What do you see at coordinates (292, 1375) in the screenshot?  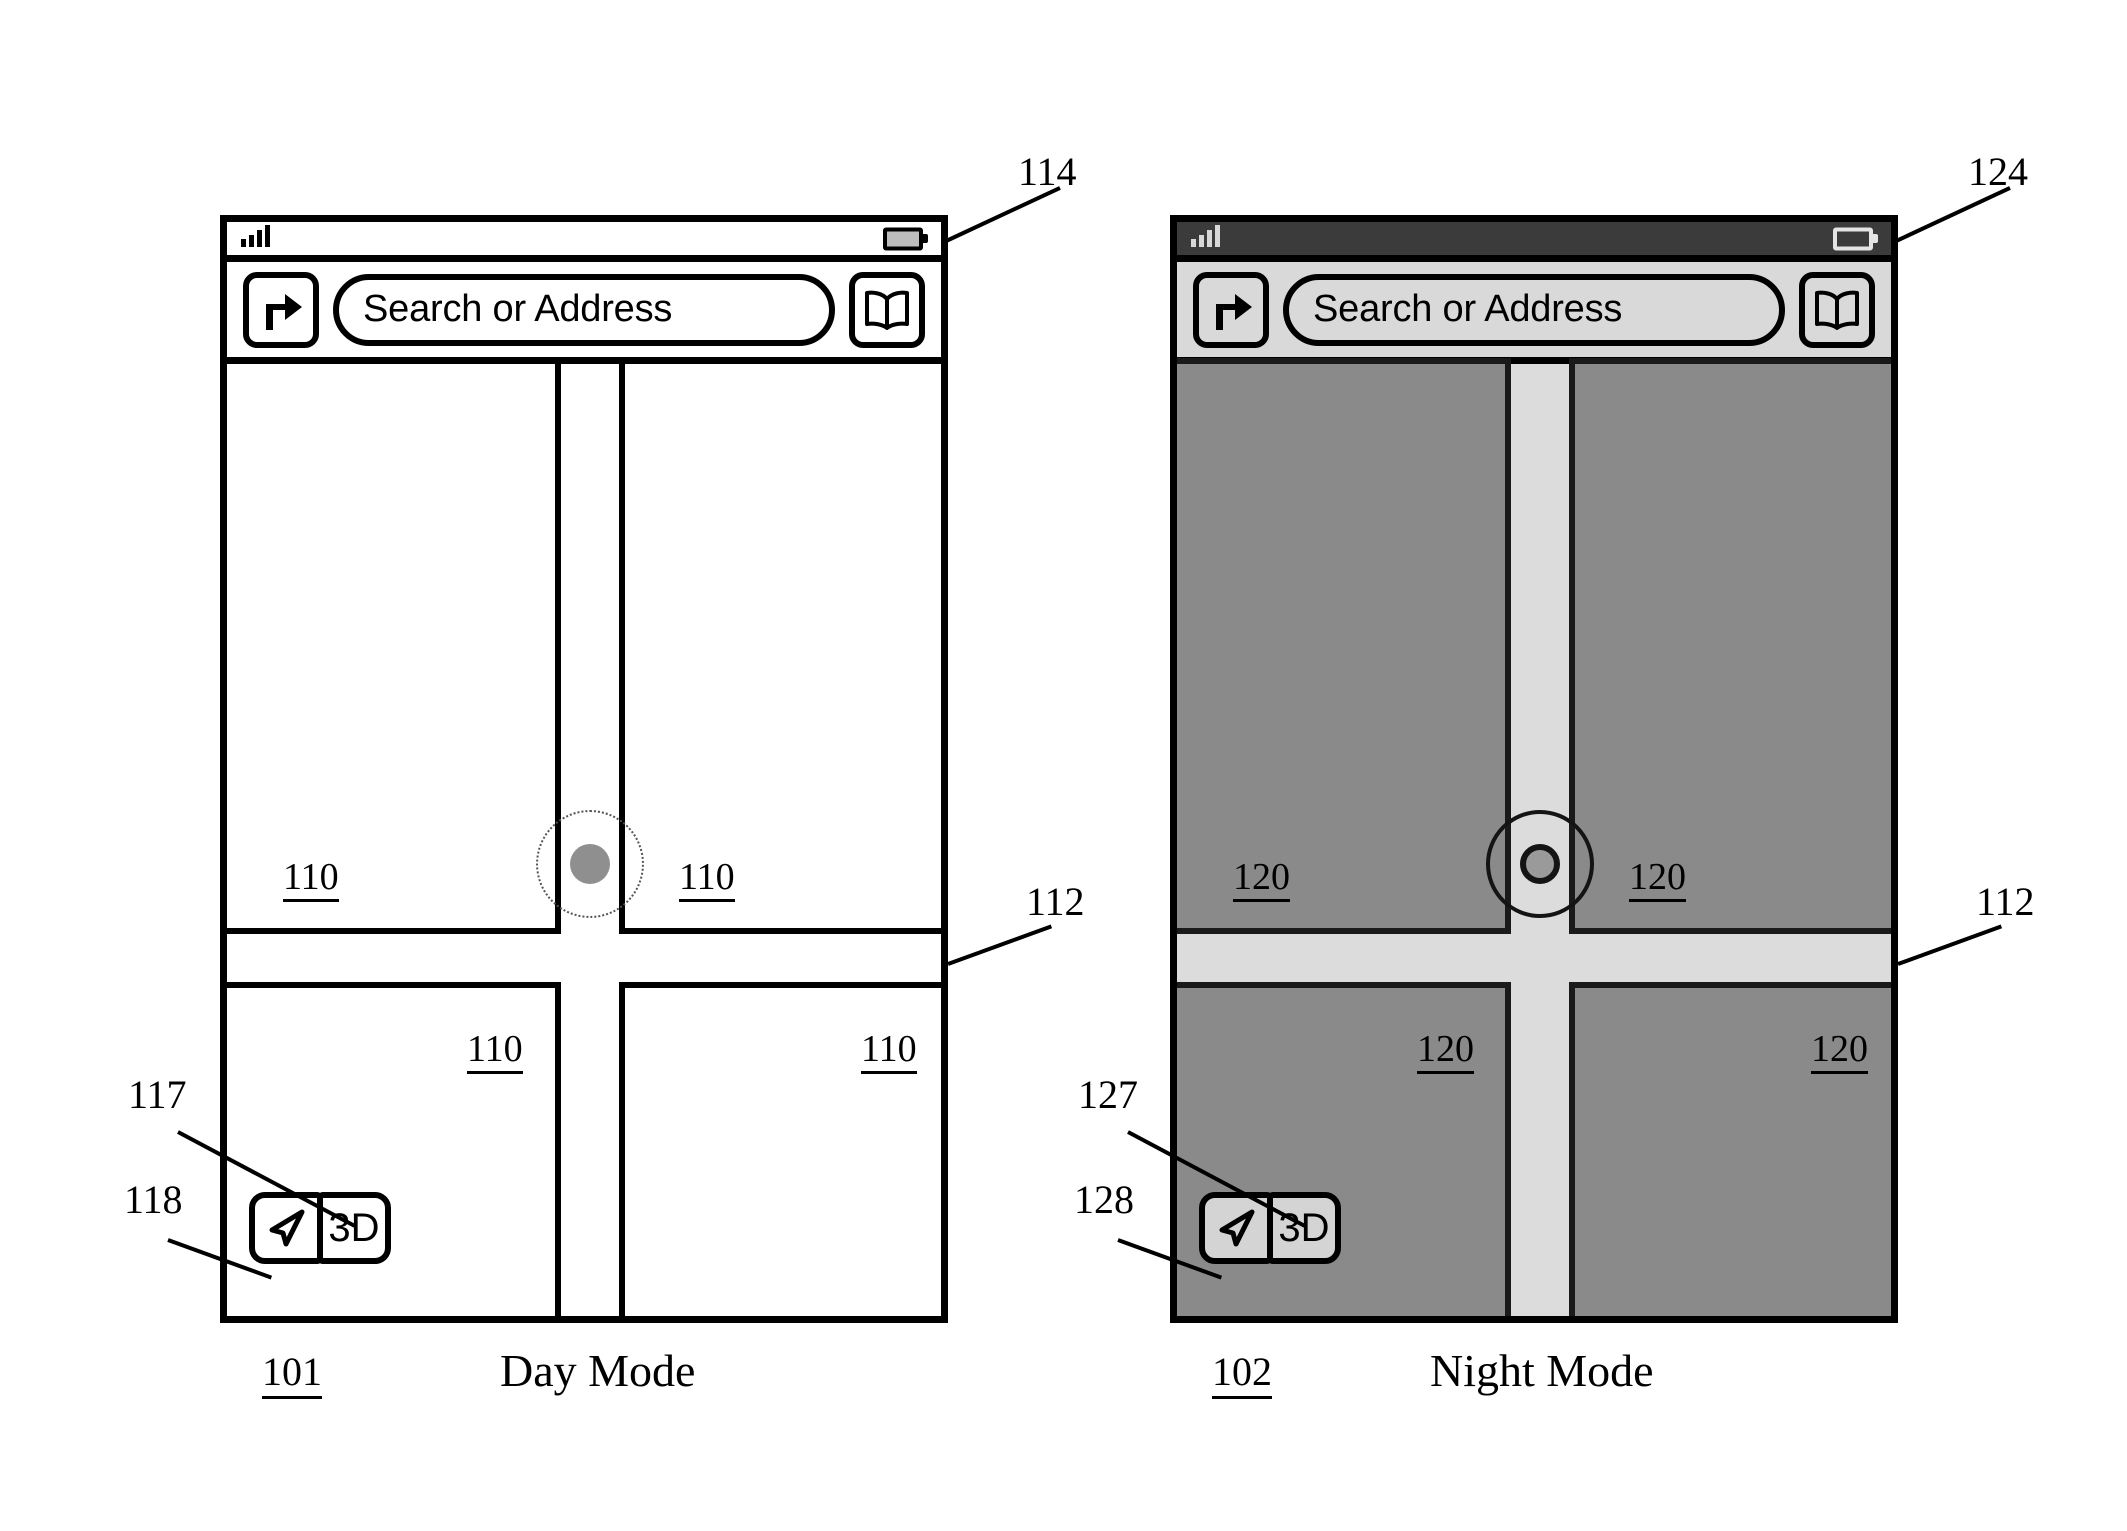 I see `reference-number-101: 101` at bounding box center [292, 1375].